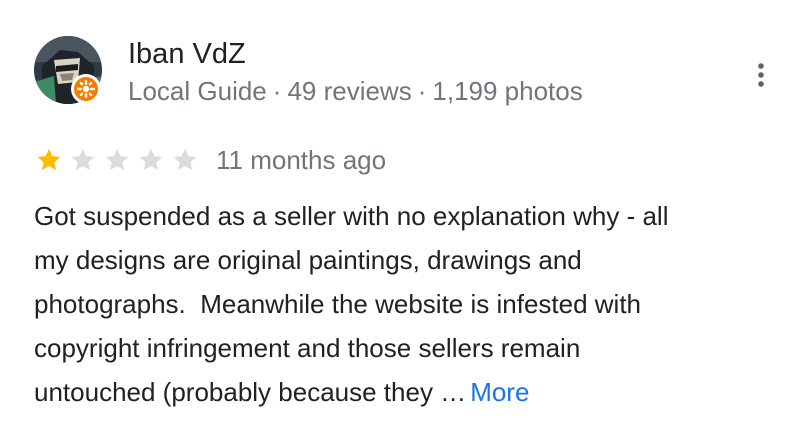 The width and height of the screenshot is (800, 437). What do you see at coordinates (197, 91) in the screenshot?
I see `local-guide-label: Local Guide` at bounding box center [197, 91].